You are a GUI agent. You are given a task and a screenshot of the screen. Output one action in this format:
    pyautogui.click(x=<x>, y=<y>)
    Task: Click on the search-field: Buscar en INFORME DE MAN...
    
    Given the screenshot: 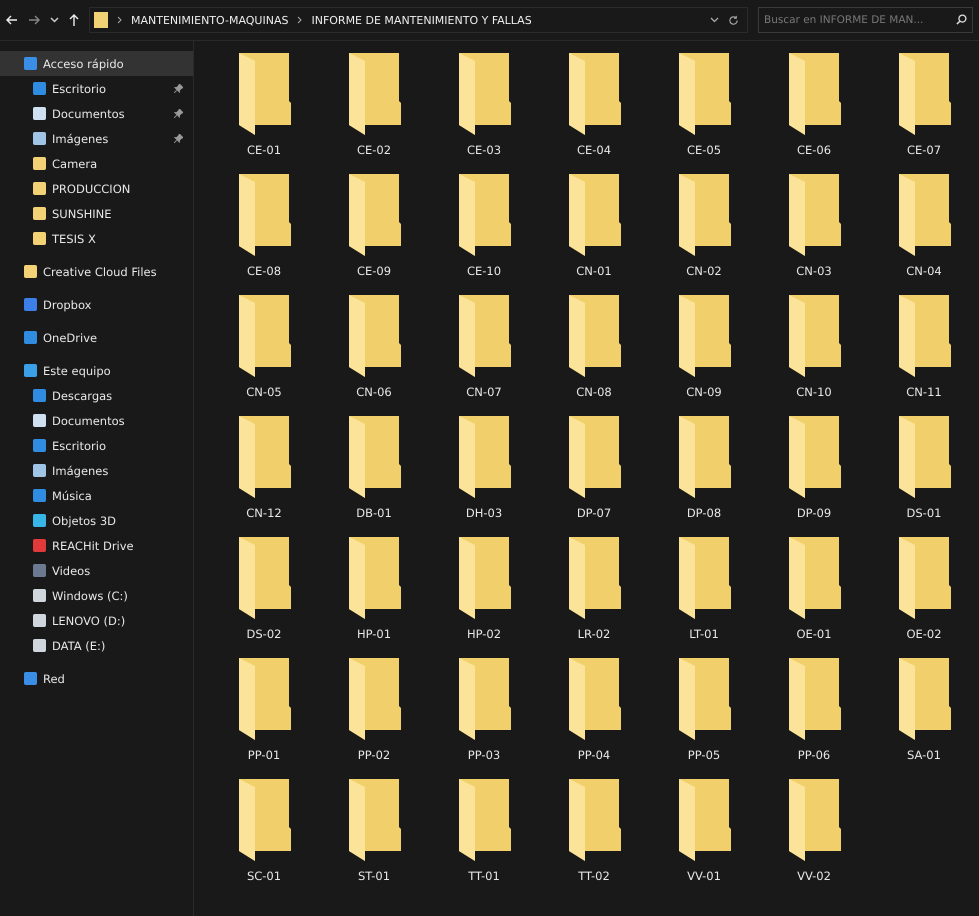 What is the action you would take?
    pyautogui.click(x=865, y=20)
    